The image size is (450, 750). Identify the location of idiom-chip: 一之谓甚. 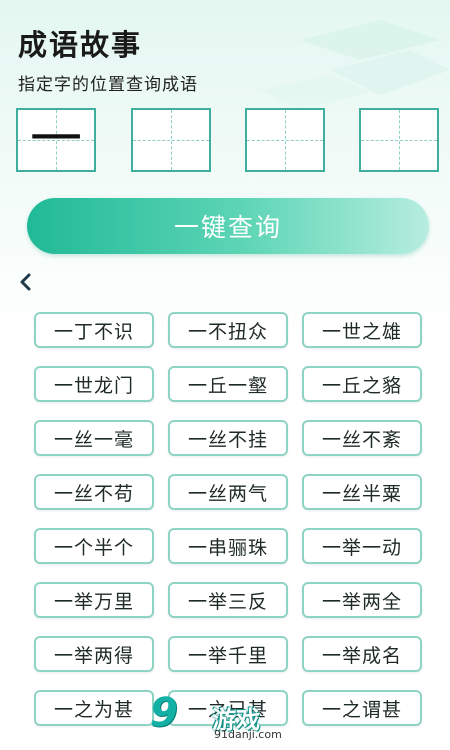
(362, 708).